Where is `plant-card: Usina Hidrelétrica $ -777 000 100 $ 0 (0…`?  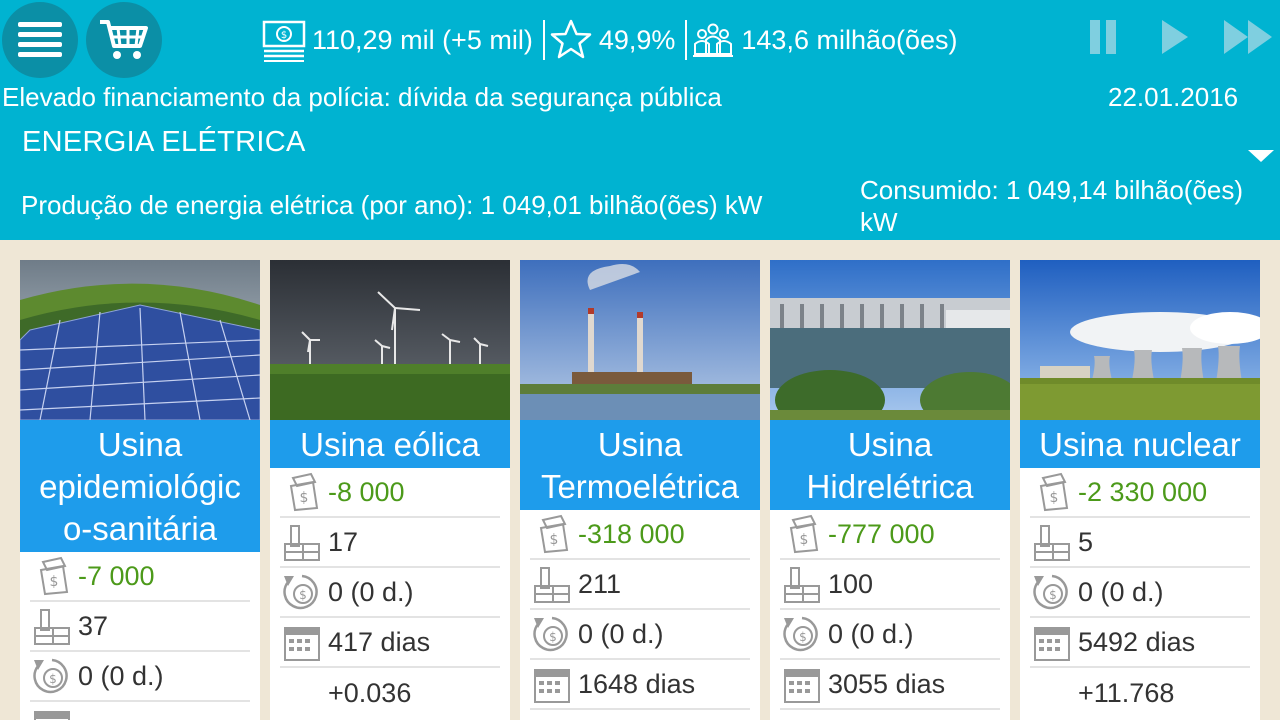 plant-card: Usina Hidrelétrica $ -777 000 100 $ 0 (0… is located at coordinates (890, 490).